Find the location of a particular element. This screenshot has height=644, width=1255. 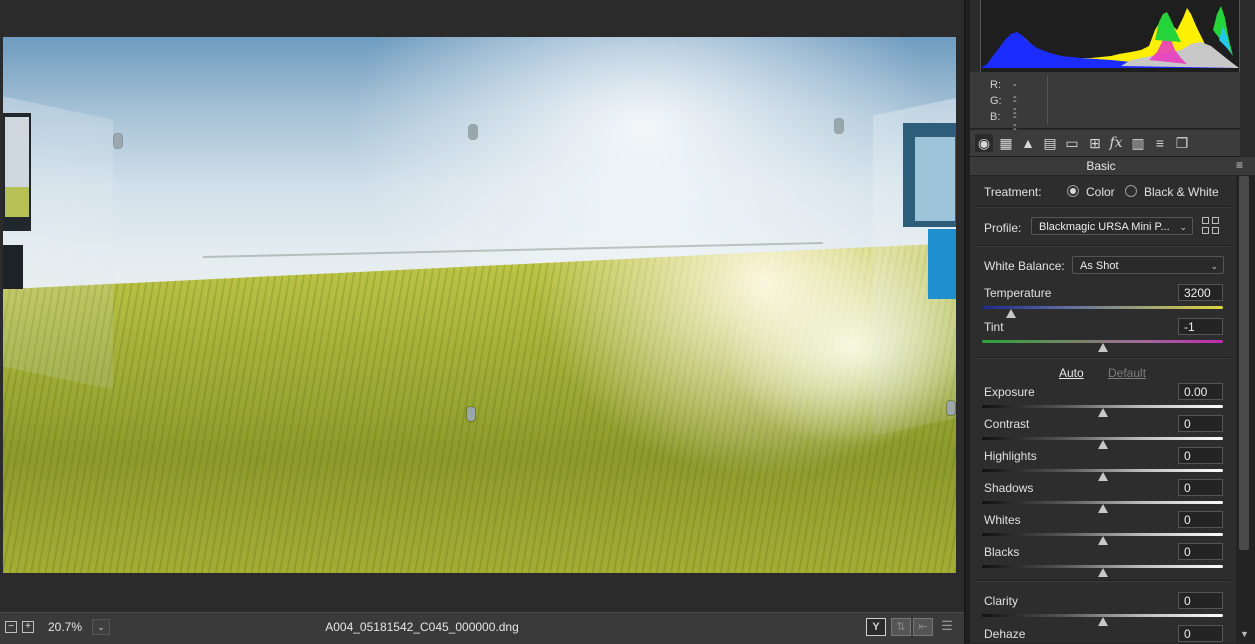

tint-input: -1 is located at coordinates (1200, 326).